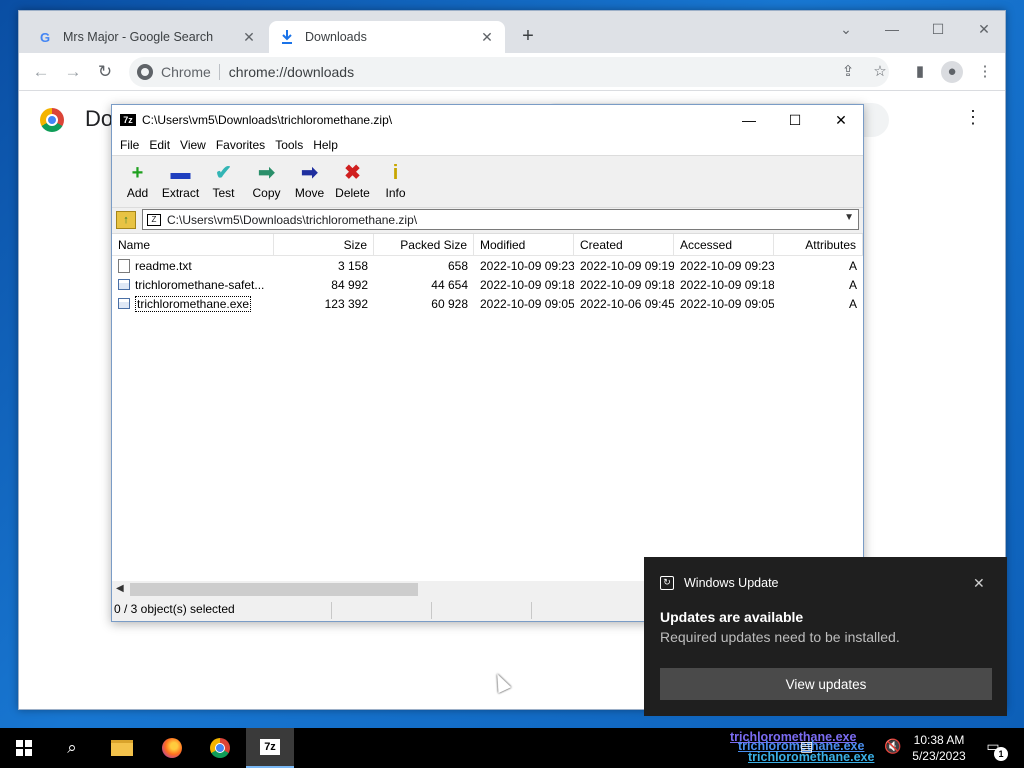 Image resolution: width=1024 pixels, height=768 pixels. What do you see at coordinates (126, 219) in the screenshot?
I see `folder-up-icon: ↑` at bounding box center [126, 219].